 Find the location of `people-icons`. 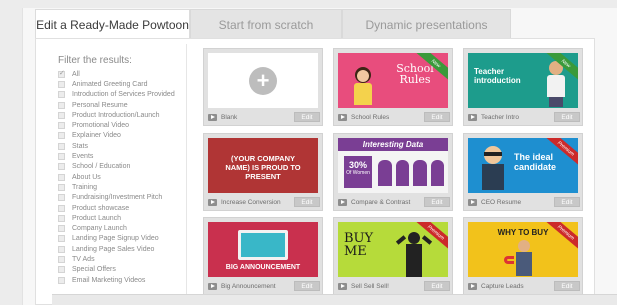

people-icons is located at coordinates (411, 173).